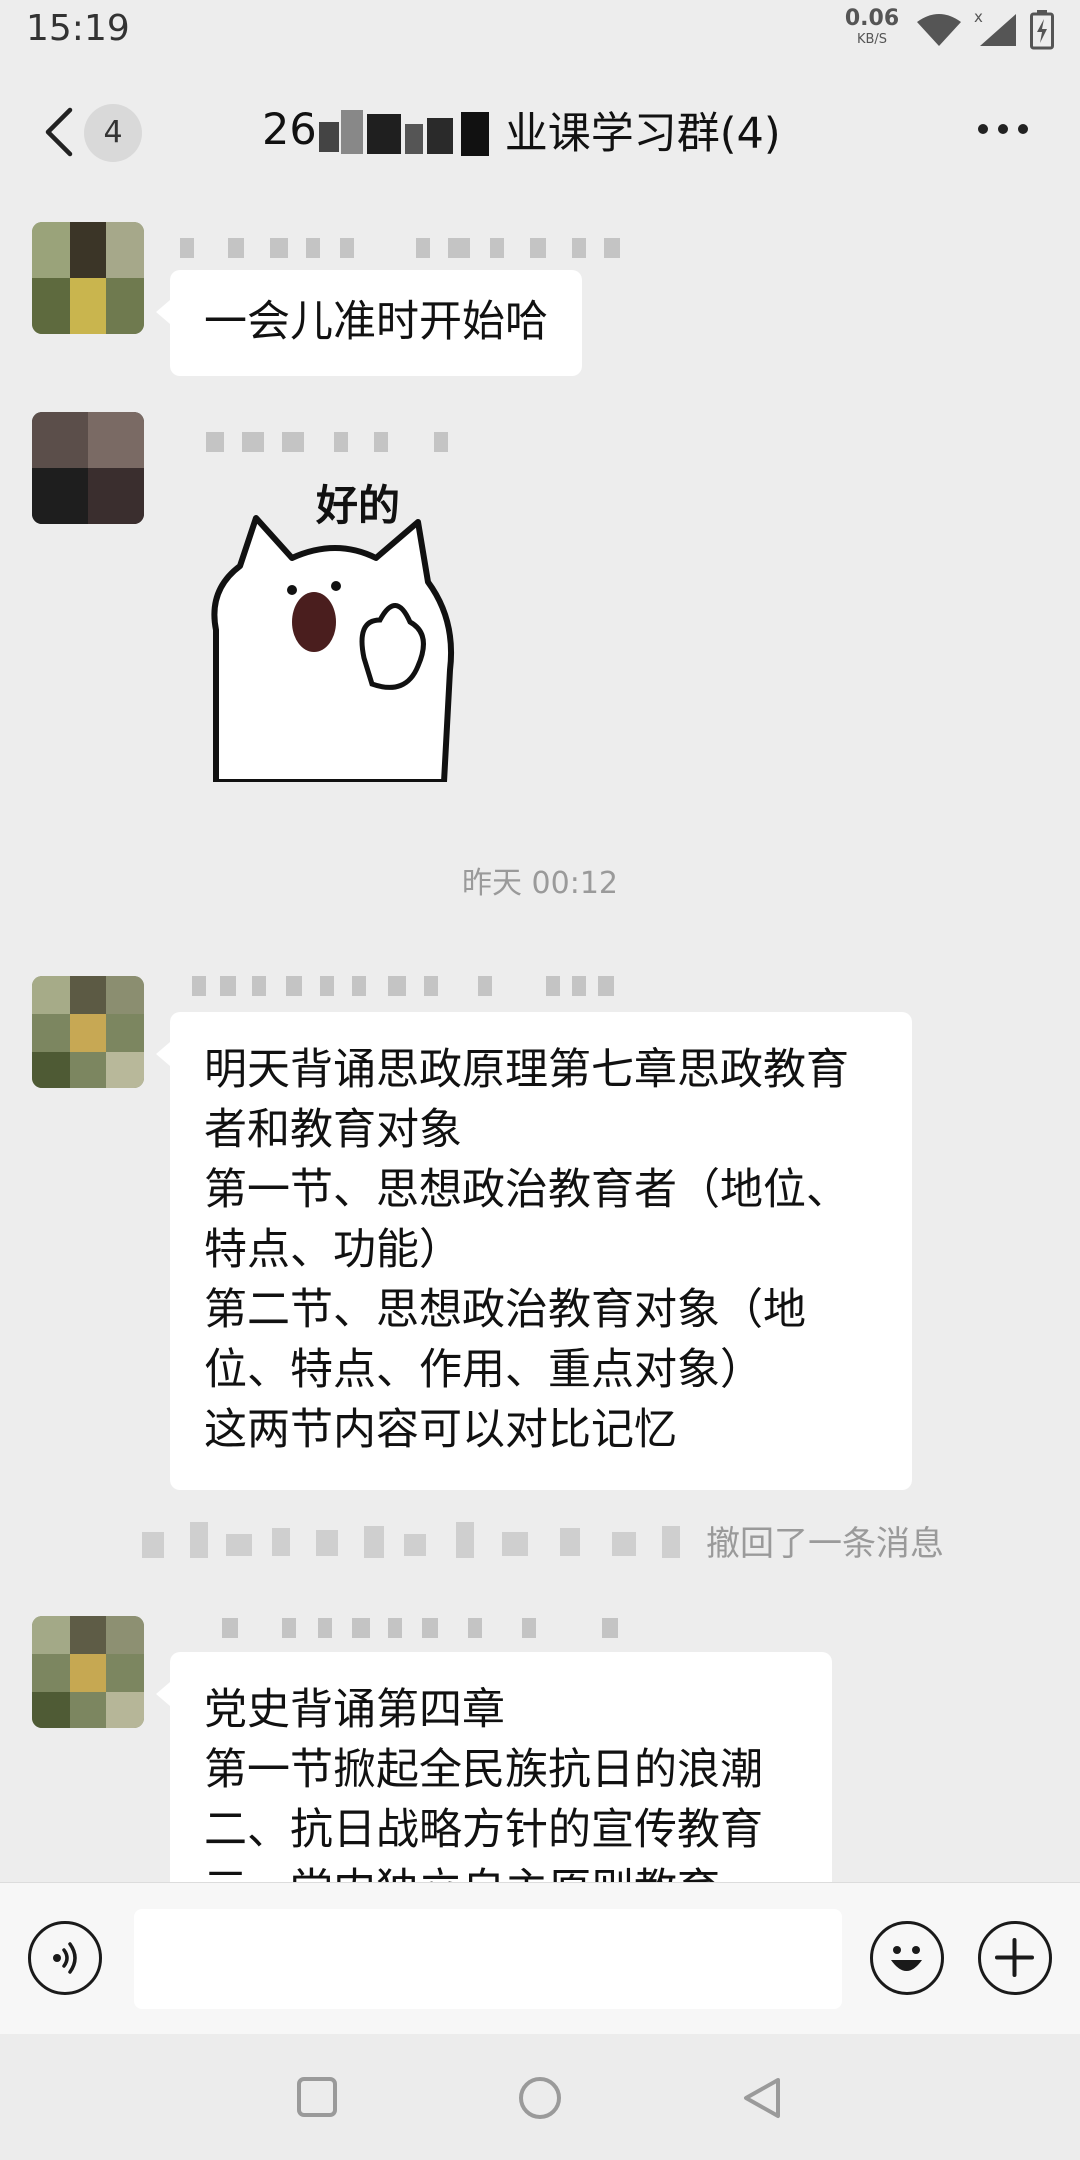 This screenshot has height=2160, width=1080. I want to click on chat-title: 26 业课学习群(4), so click(521, 130).